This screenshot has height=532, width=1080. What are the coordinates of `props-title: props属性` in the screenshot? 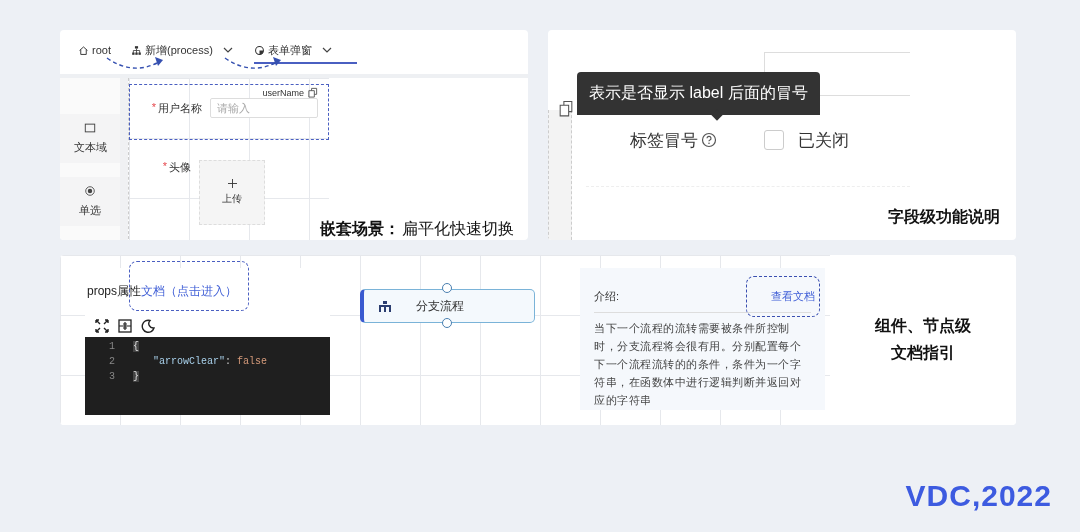 It's located at (114, 291).